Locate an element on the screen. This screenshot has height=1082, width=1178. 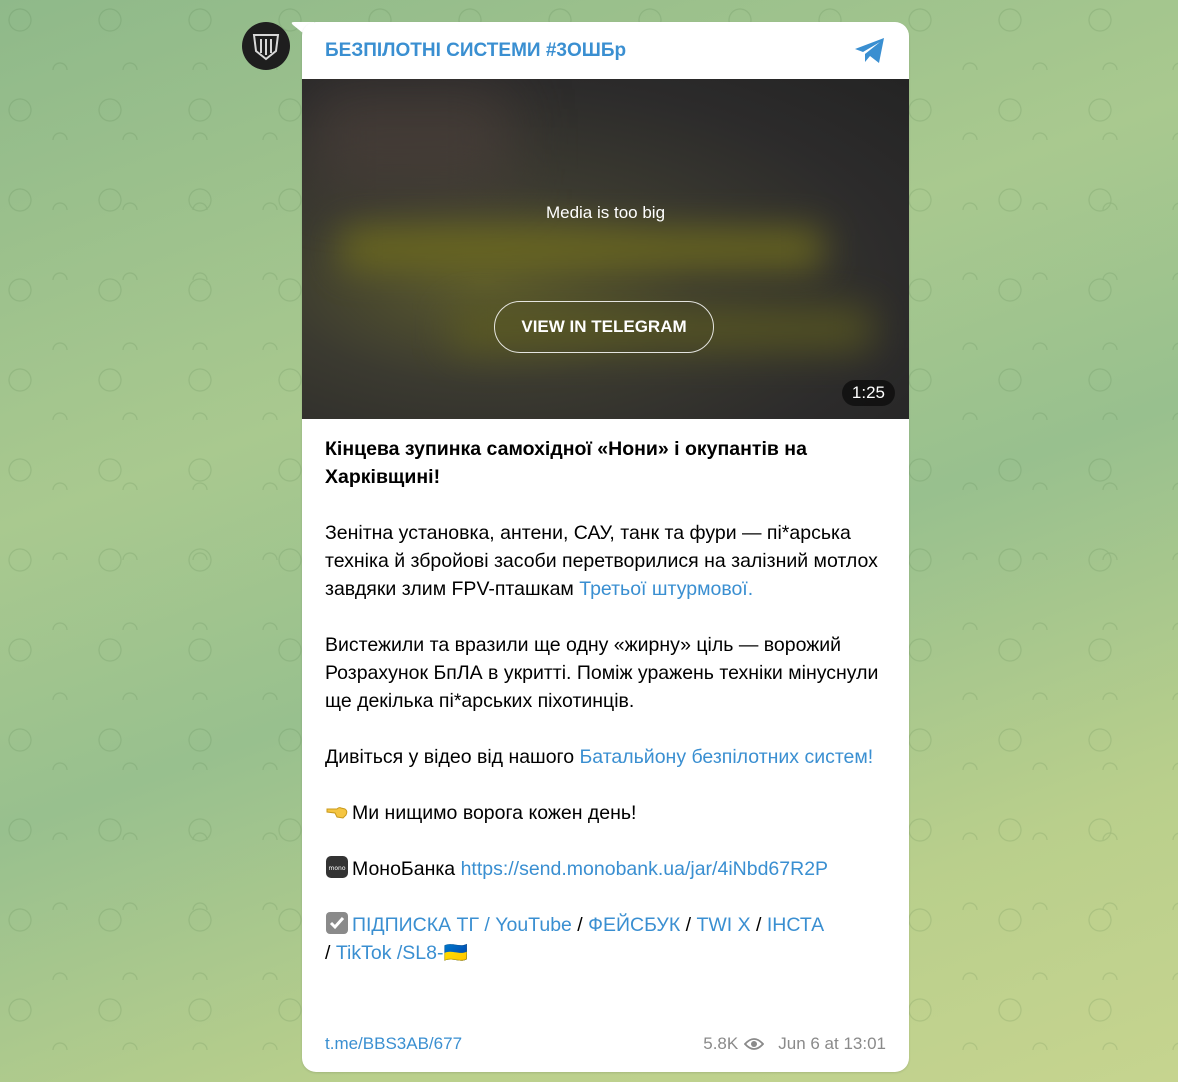
instagram-link: ІНСТА is located at coordinates (795, 925).